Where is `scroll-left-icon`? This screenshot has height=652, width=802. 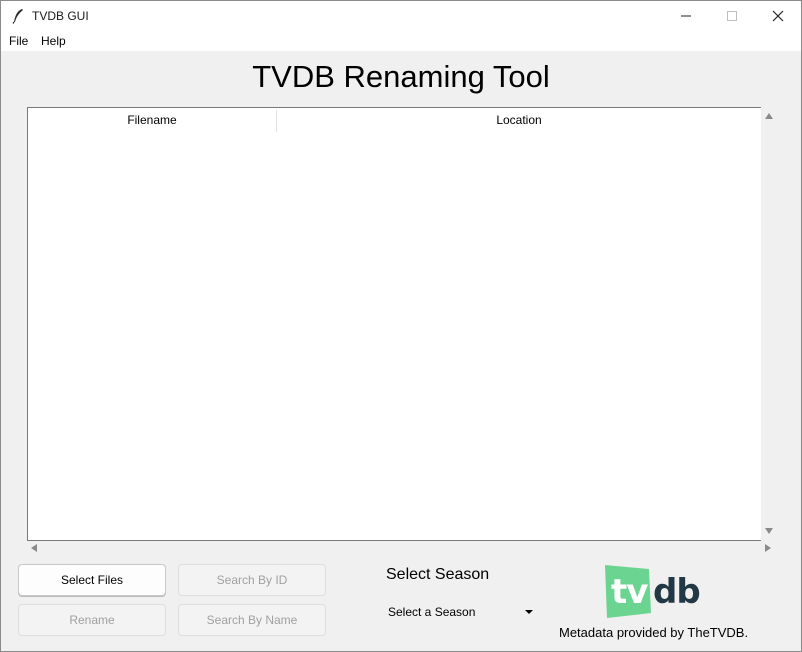
scroll-left-icon is located at coordinates (34, 548).